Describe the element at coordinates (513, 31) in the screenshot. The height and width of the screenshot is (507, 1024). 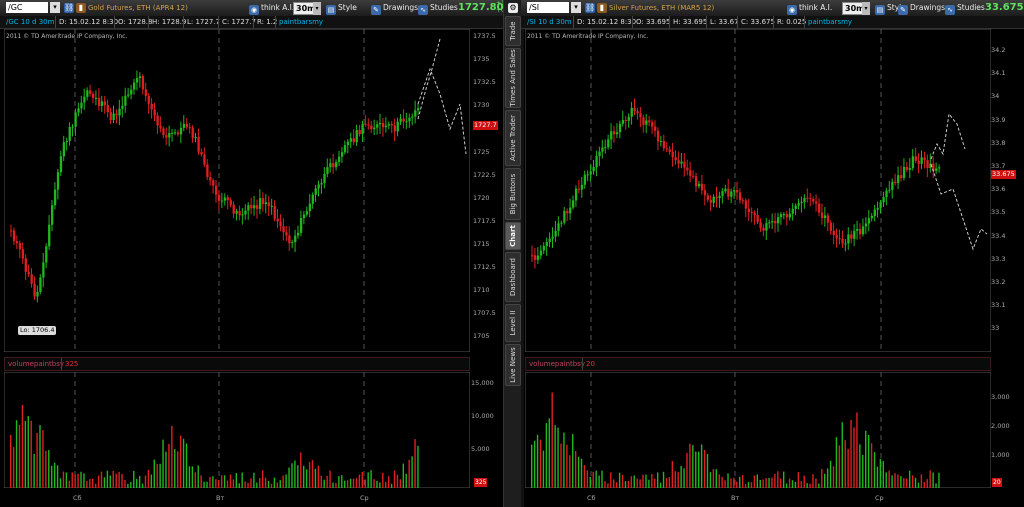
I see `tab-trade: Trade` at that location.